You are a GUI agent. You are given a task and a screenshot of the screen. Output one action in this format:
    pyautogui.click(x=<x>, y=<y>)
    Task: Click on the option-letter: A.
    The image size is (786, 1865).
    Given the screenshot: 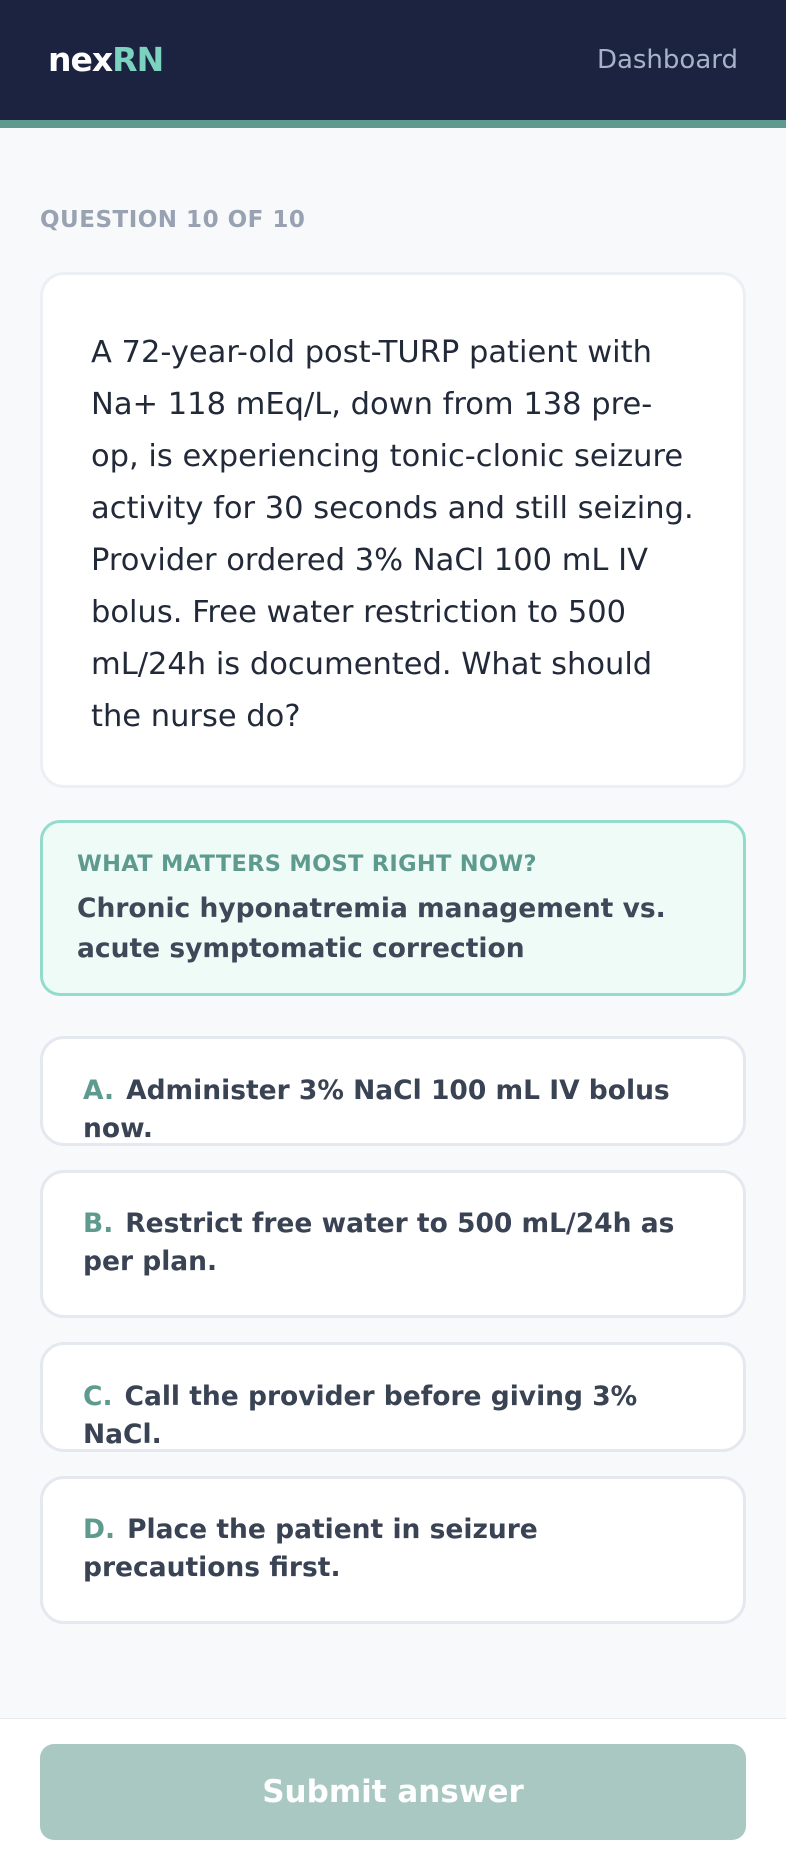 What is the action you would take?
    pyautogui.click(x=99, y=1090)
    